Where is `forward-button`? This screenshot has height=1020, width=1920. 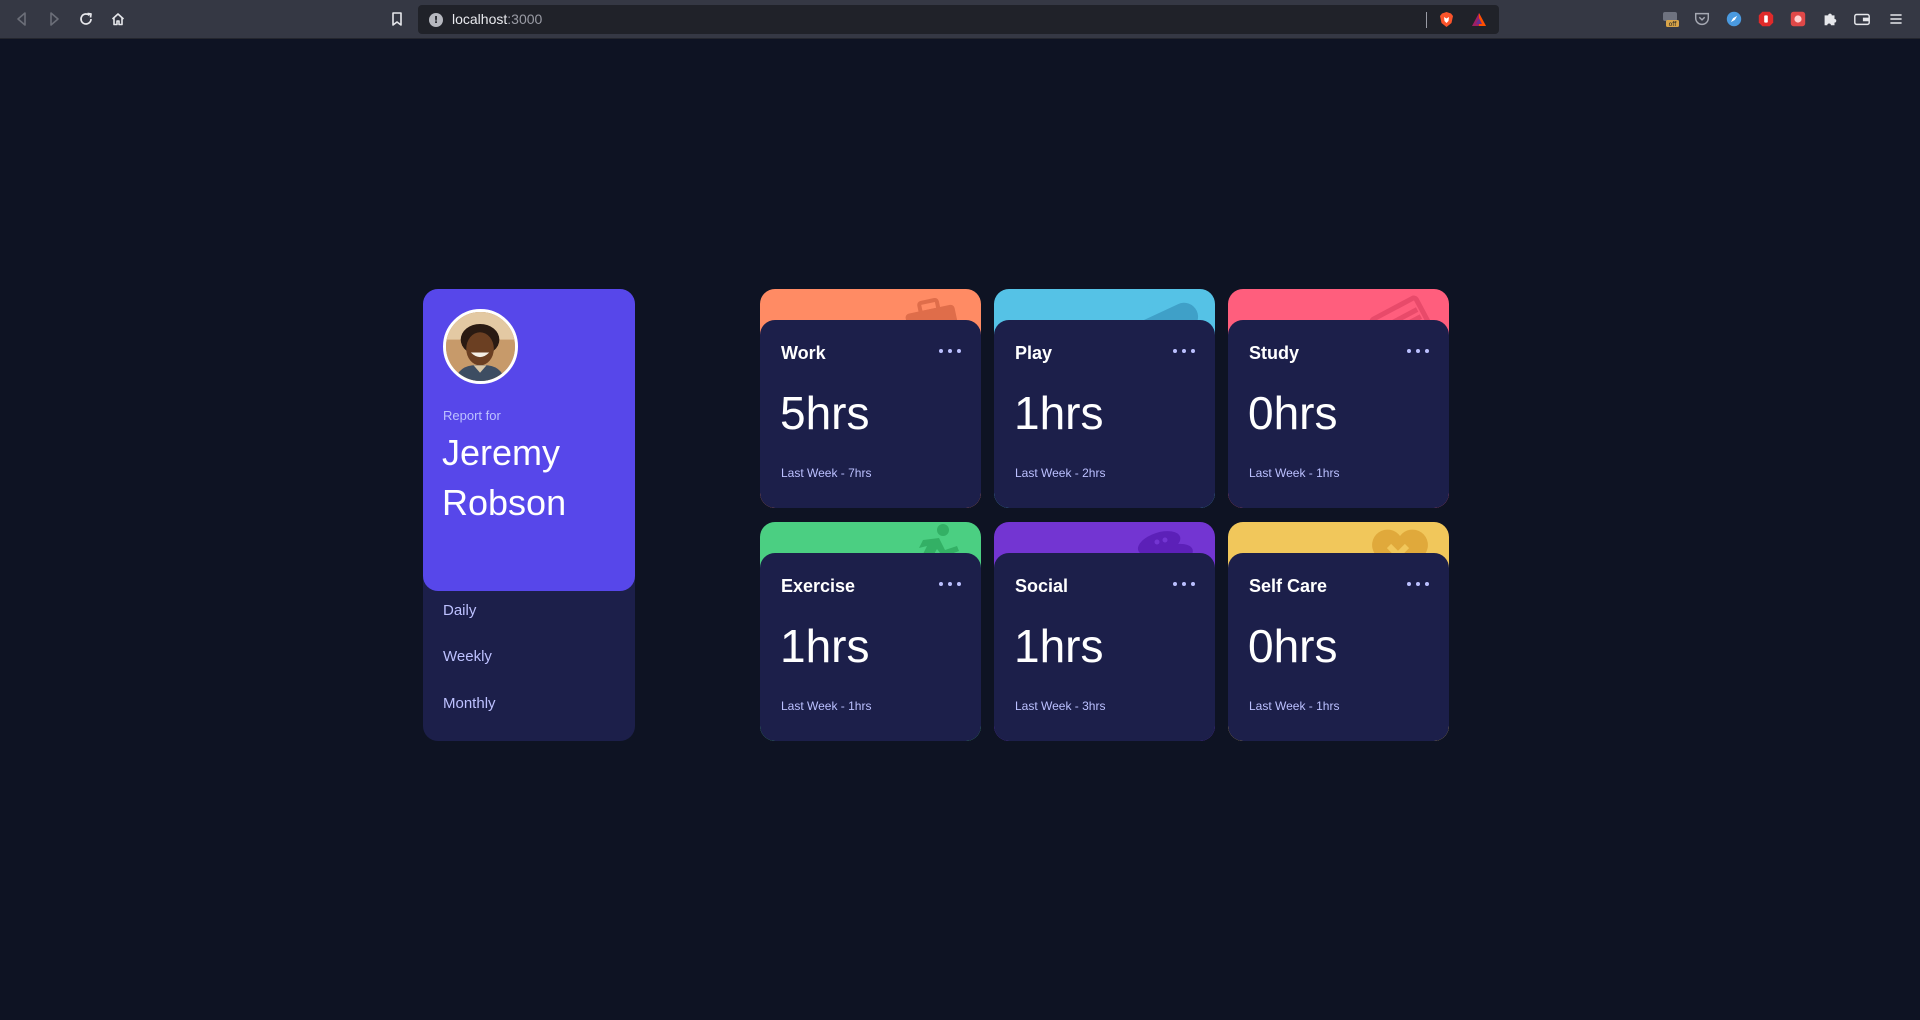 forward-button is located at coordinates (54, 19).